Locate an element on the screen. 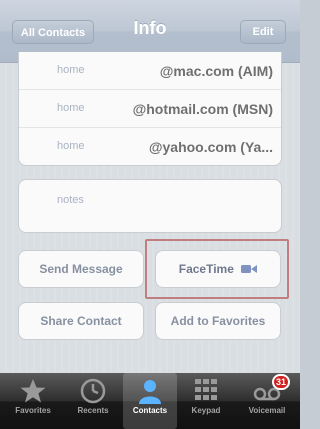 The image size is (320, 429). highlight-box is located at coordinates (217, 269).